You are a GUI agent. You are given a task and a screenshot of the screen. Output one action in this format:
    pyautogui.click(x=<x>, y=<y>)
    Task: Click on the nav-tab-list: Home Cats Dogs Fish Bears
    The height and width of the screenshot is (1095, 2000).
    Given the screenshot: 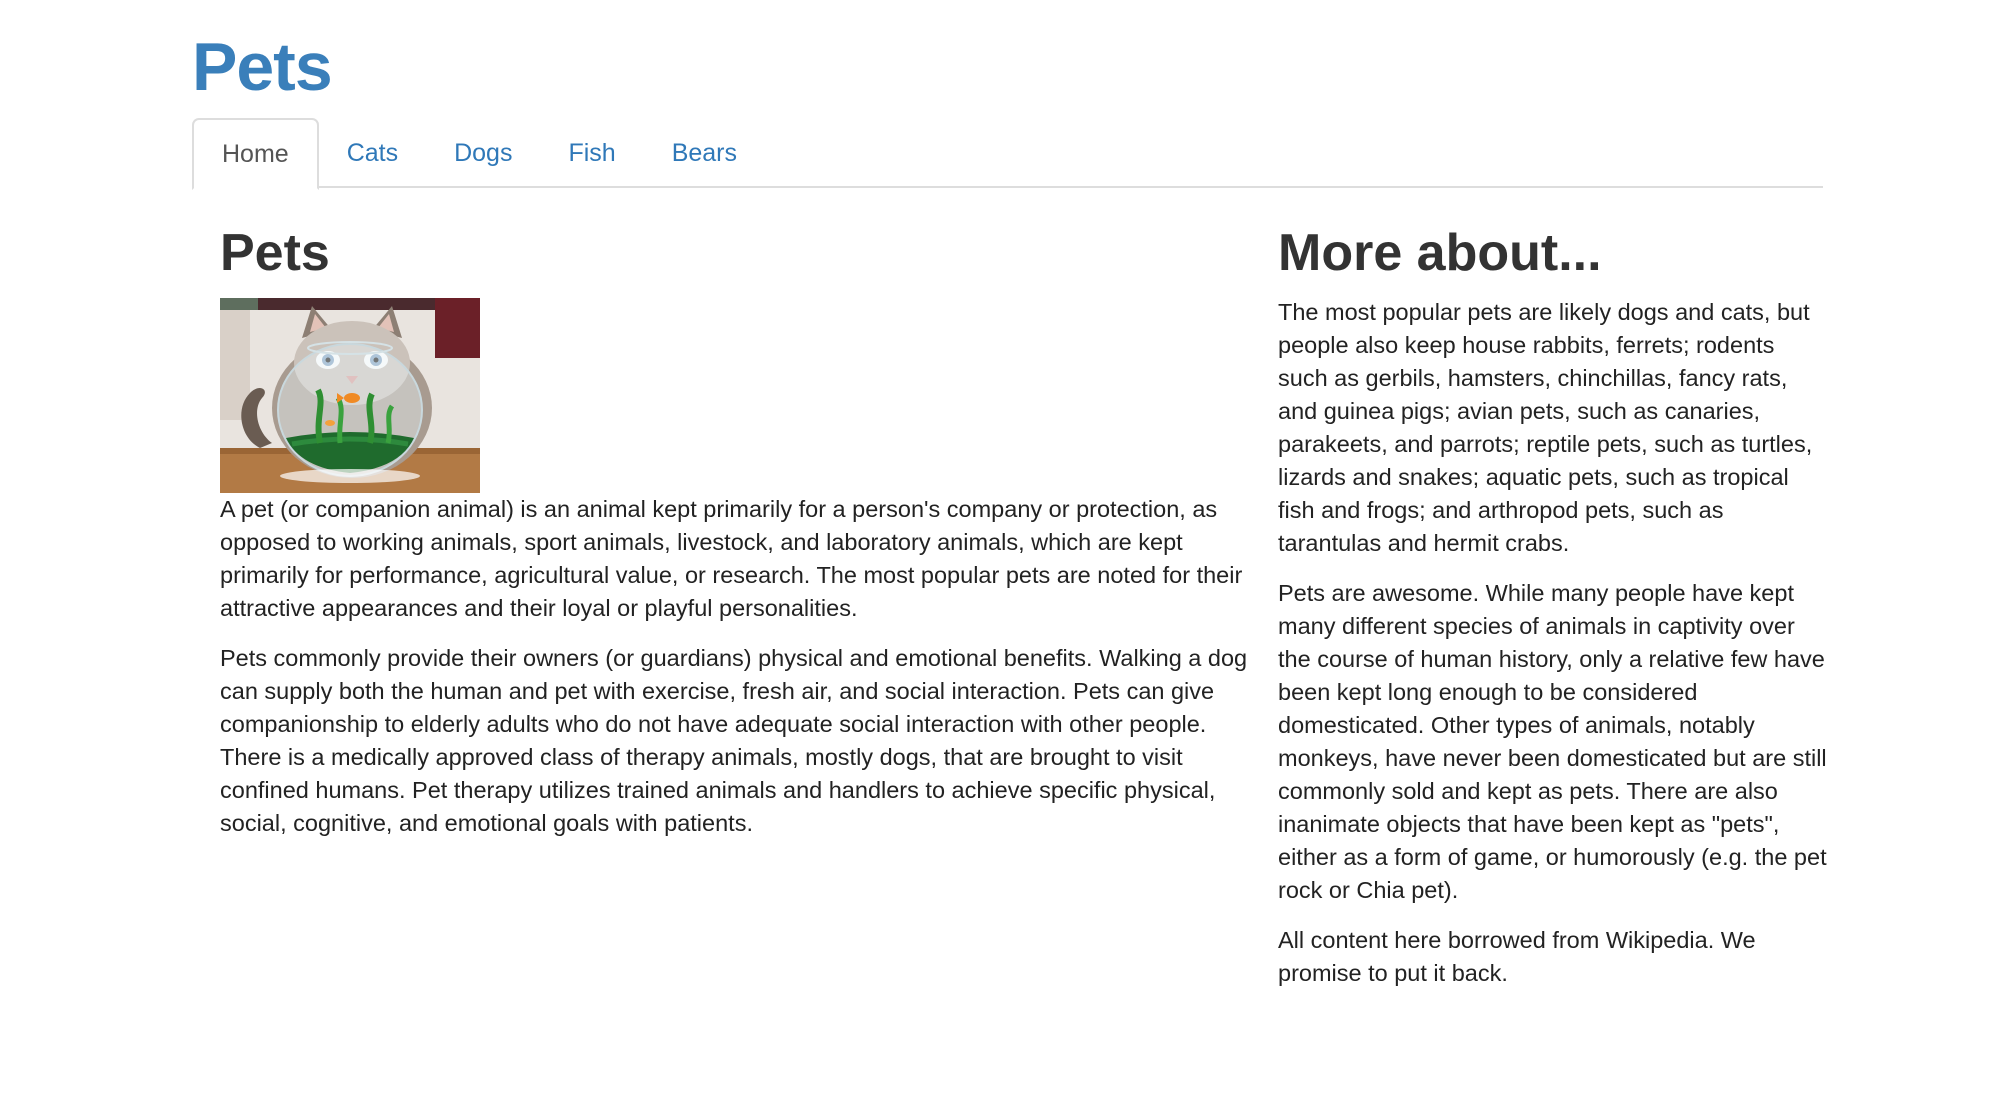 What is the action you would take?
    pyautogui.click(x=1007, y=154)
    